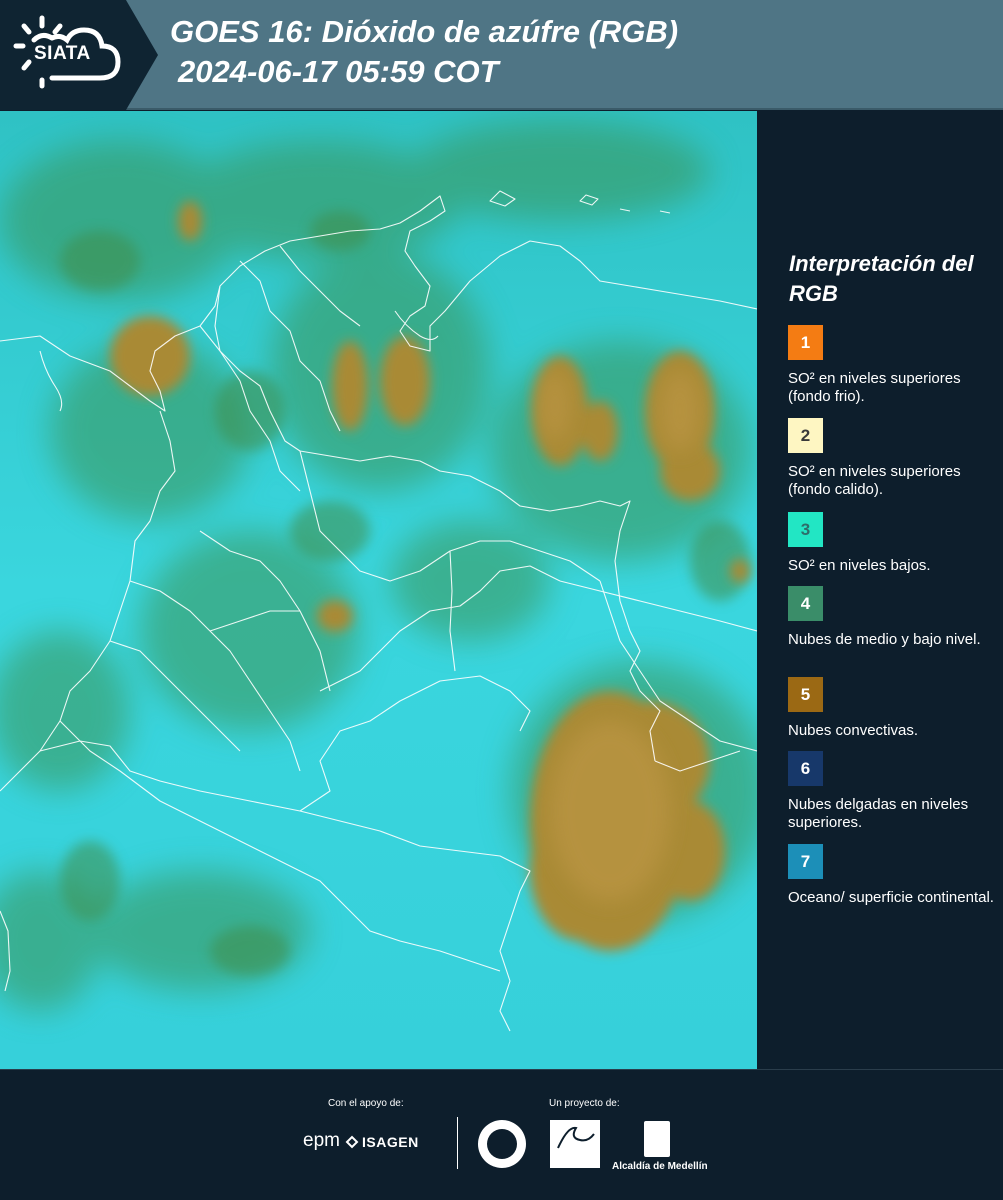  Describe the element at coordinates (424, 31) in the screenshot. I see `page-title: GOES 16: Dióxido de azúfre (RGB)` at that location.